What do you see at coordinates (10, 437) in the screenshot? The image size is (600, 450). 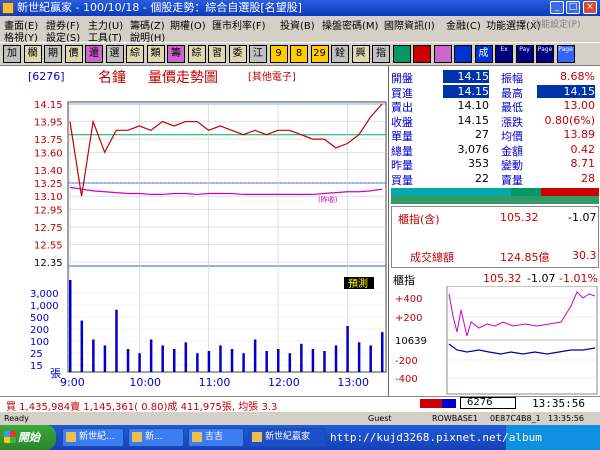 I see `windows-logo-icon` at bounding box center [10, 437].